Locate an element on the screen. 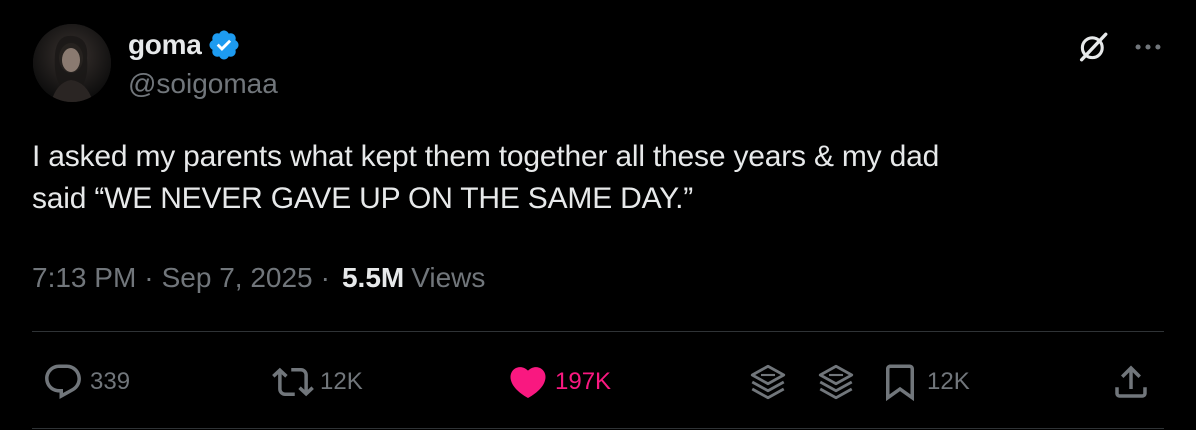  reply-icon is located at coordinates (63, 381).